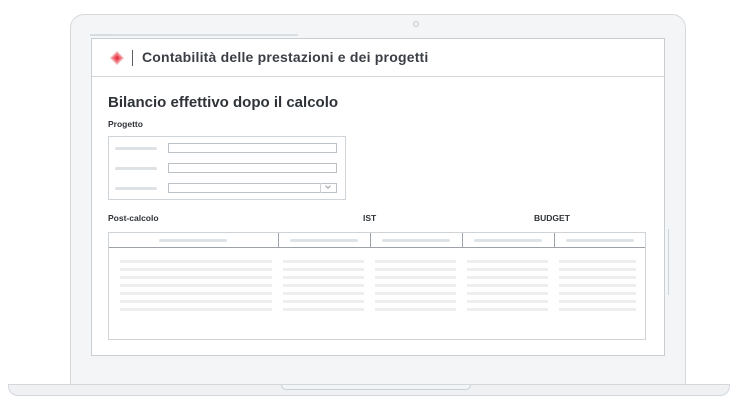 The width and height of the screenshot is (738, 399). What do you see at coordinates (223, 102) in the screenshot?
I see `section-title: Bilancio effettivo dopo il calcolo` at bounding box center [223, 102].